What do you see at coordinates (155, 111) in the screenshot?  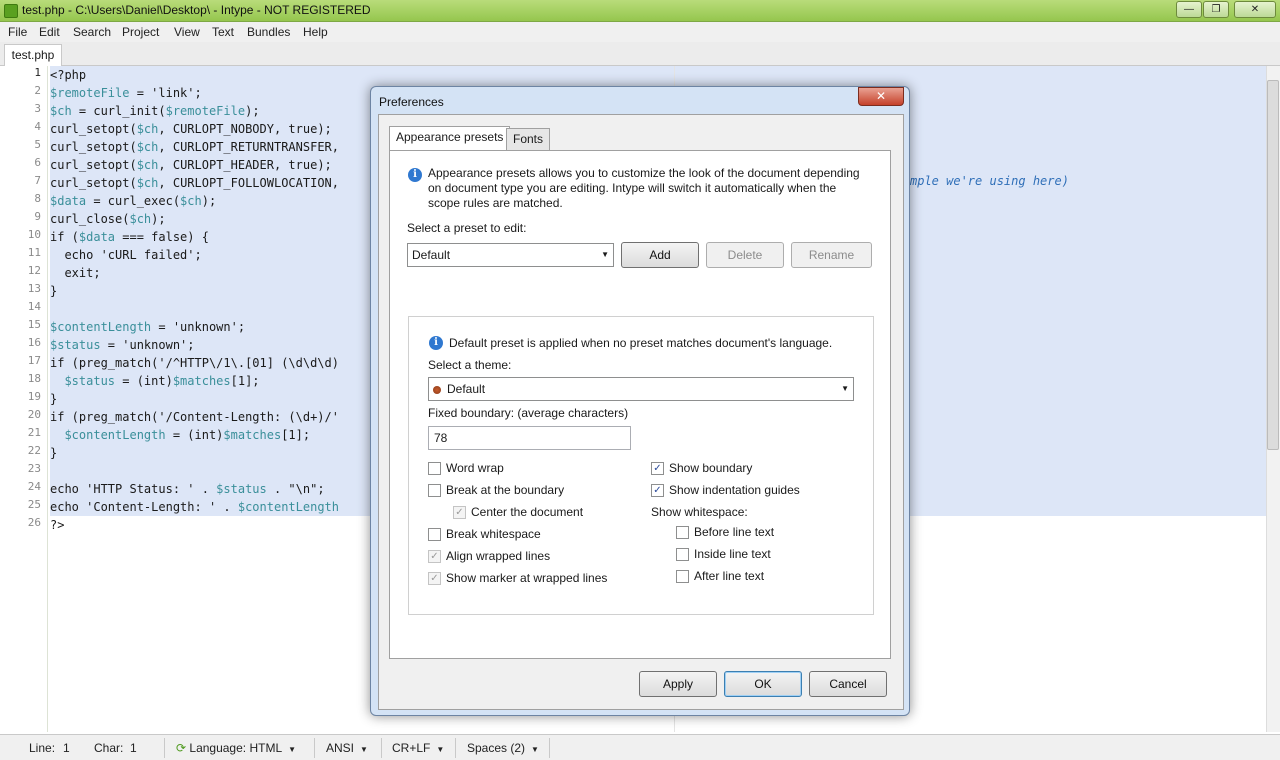 I see `code-line: $ch = curl_init($remoteFile);` at bounding box center [155, 111].